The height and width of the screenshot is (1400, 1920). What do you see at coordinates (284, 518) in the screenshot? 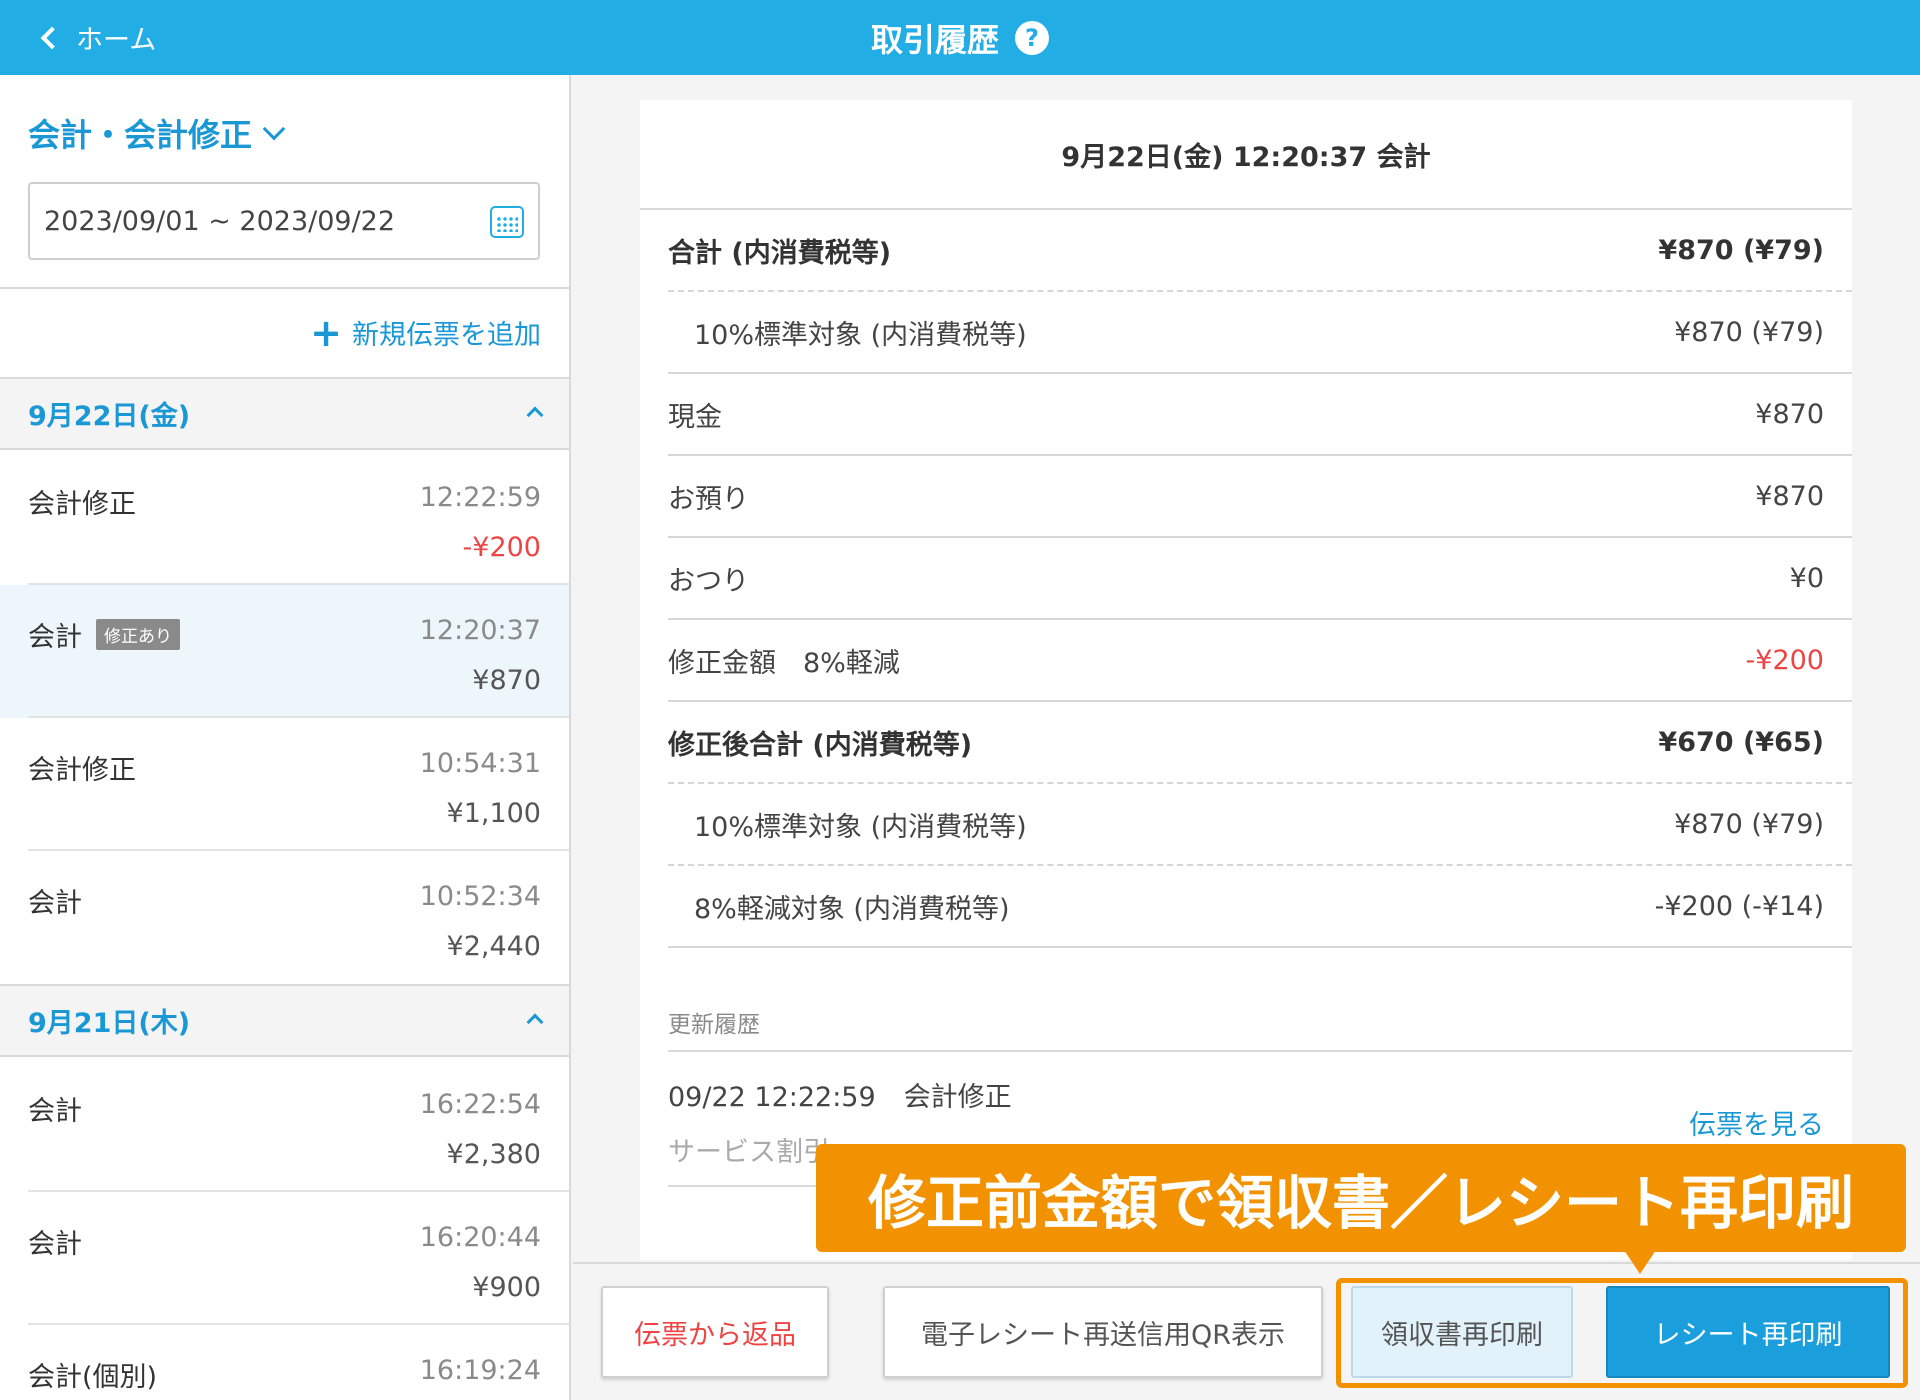
I see `transaction-row: 会計修正 12:22:59 -¥200` at bounding box center [284, 518].